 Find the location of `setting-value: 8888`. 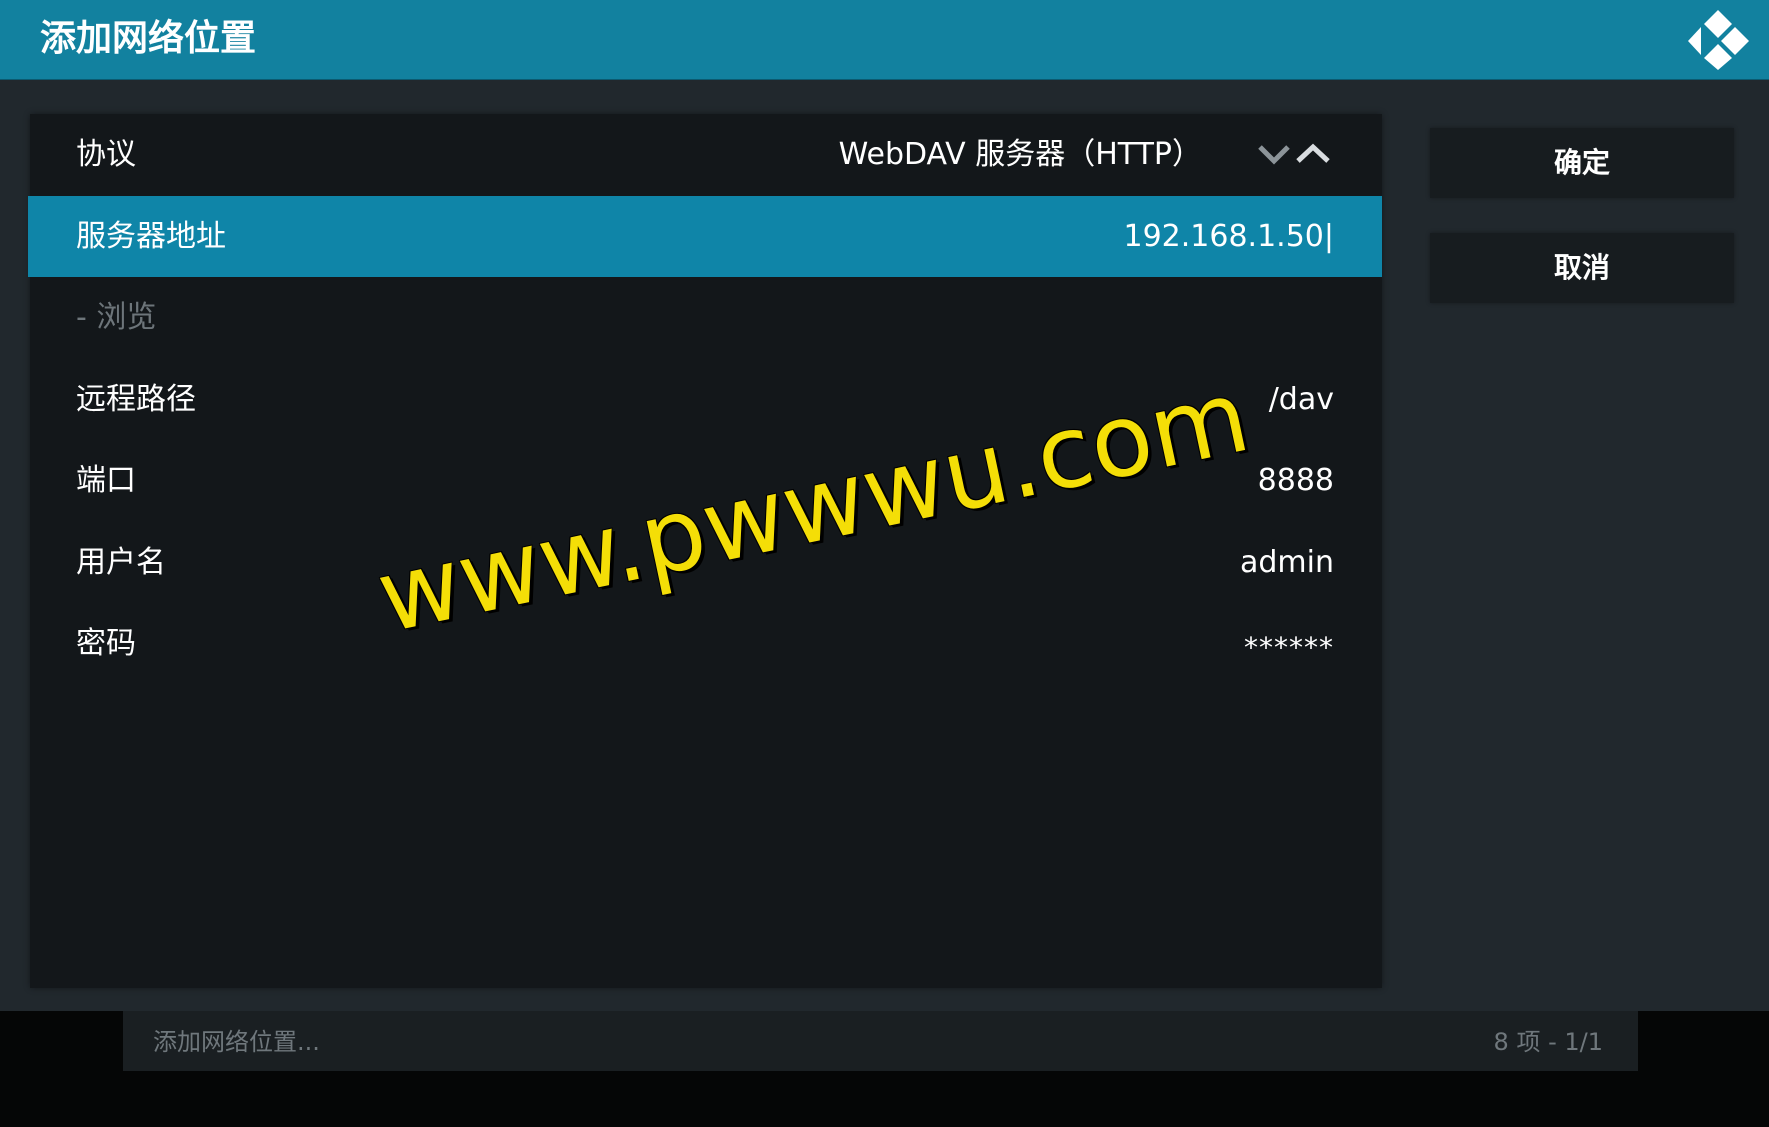

setting-value: 8888 is located at coordinates (1295, 480).